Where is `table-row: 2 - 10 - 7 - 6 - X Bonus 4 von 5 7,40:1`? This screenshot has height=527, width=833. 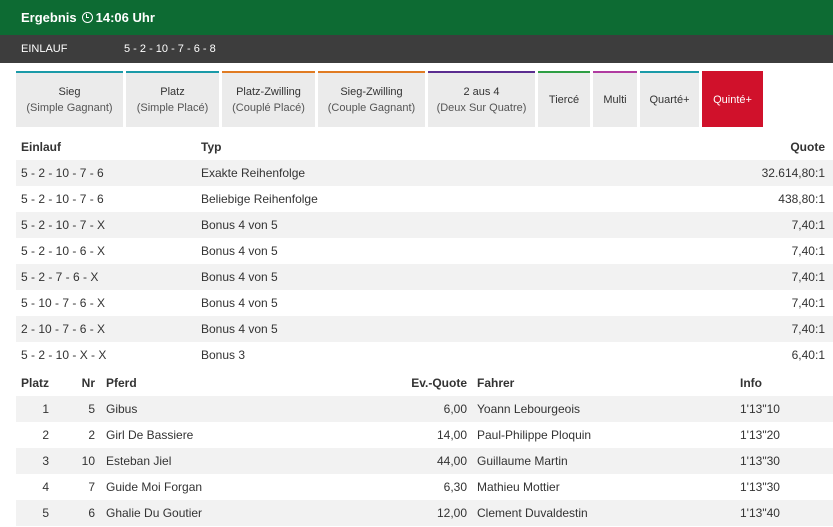
table-row: 2 - 10 - 7 - 6 - X Bonus 4 von 5 7,40:1 is located at coordinates (424, 329).